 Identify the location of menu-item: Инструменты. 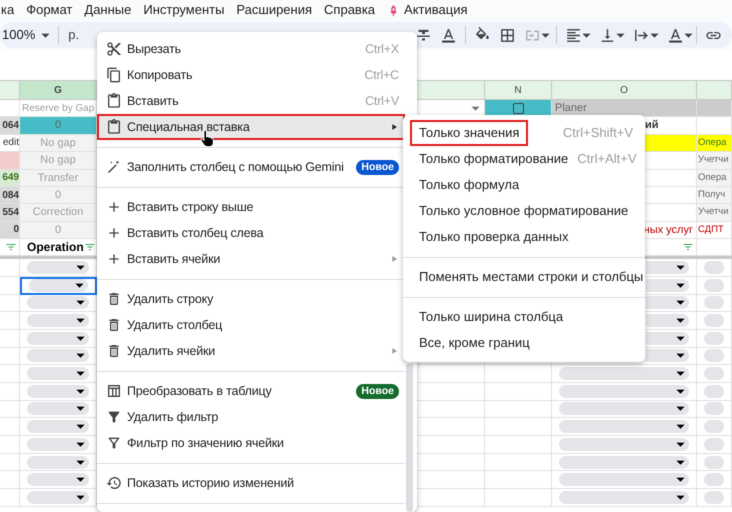
(183, 10).